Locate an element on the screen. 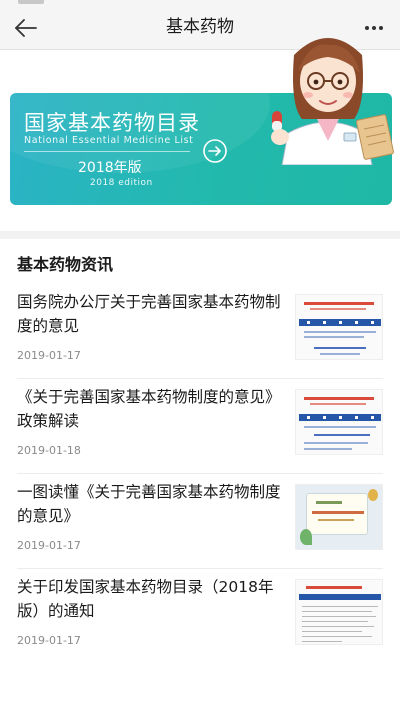 The image size is (400, 711). news-title: 一图读懂《关于完善国家基本药物制度的意见》 is located at coordinates (149, 504).